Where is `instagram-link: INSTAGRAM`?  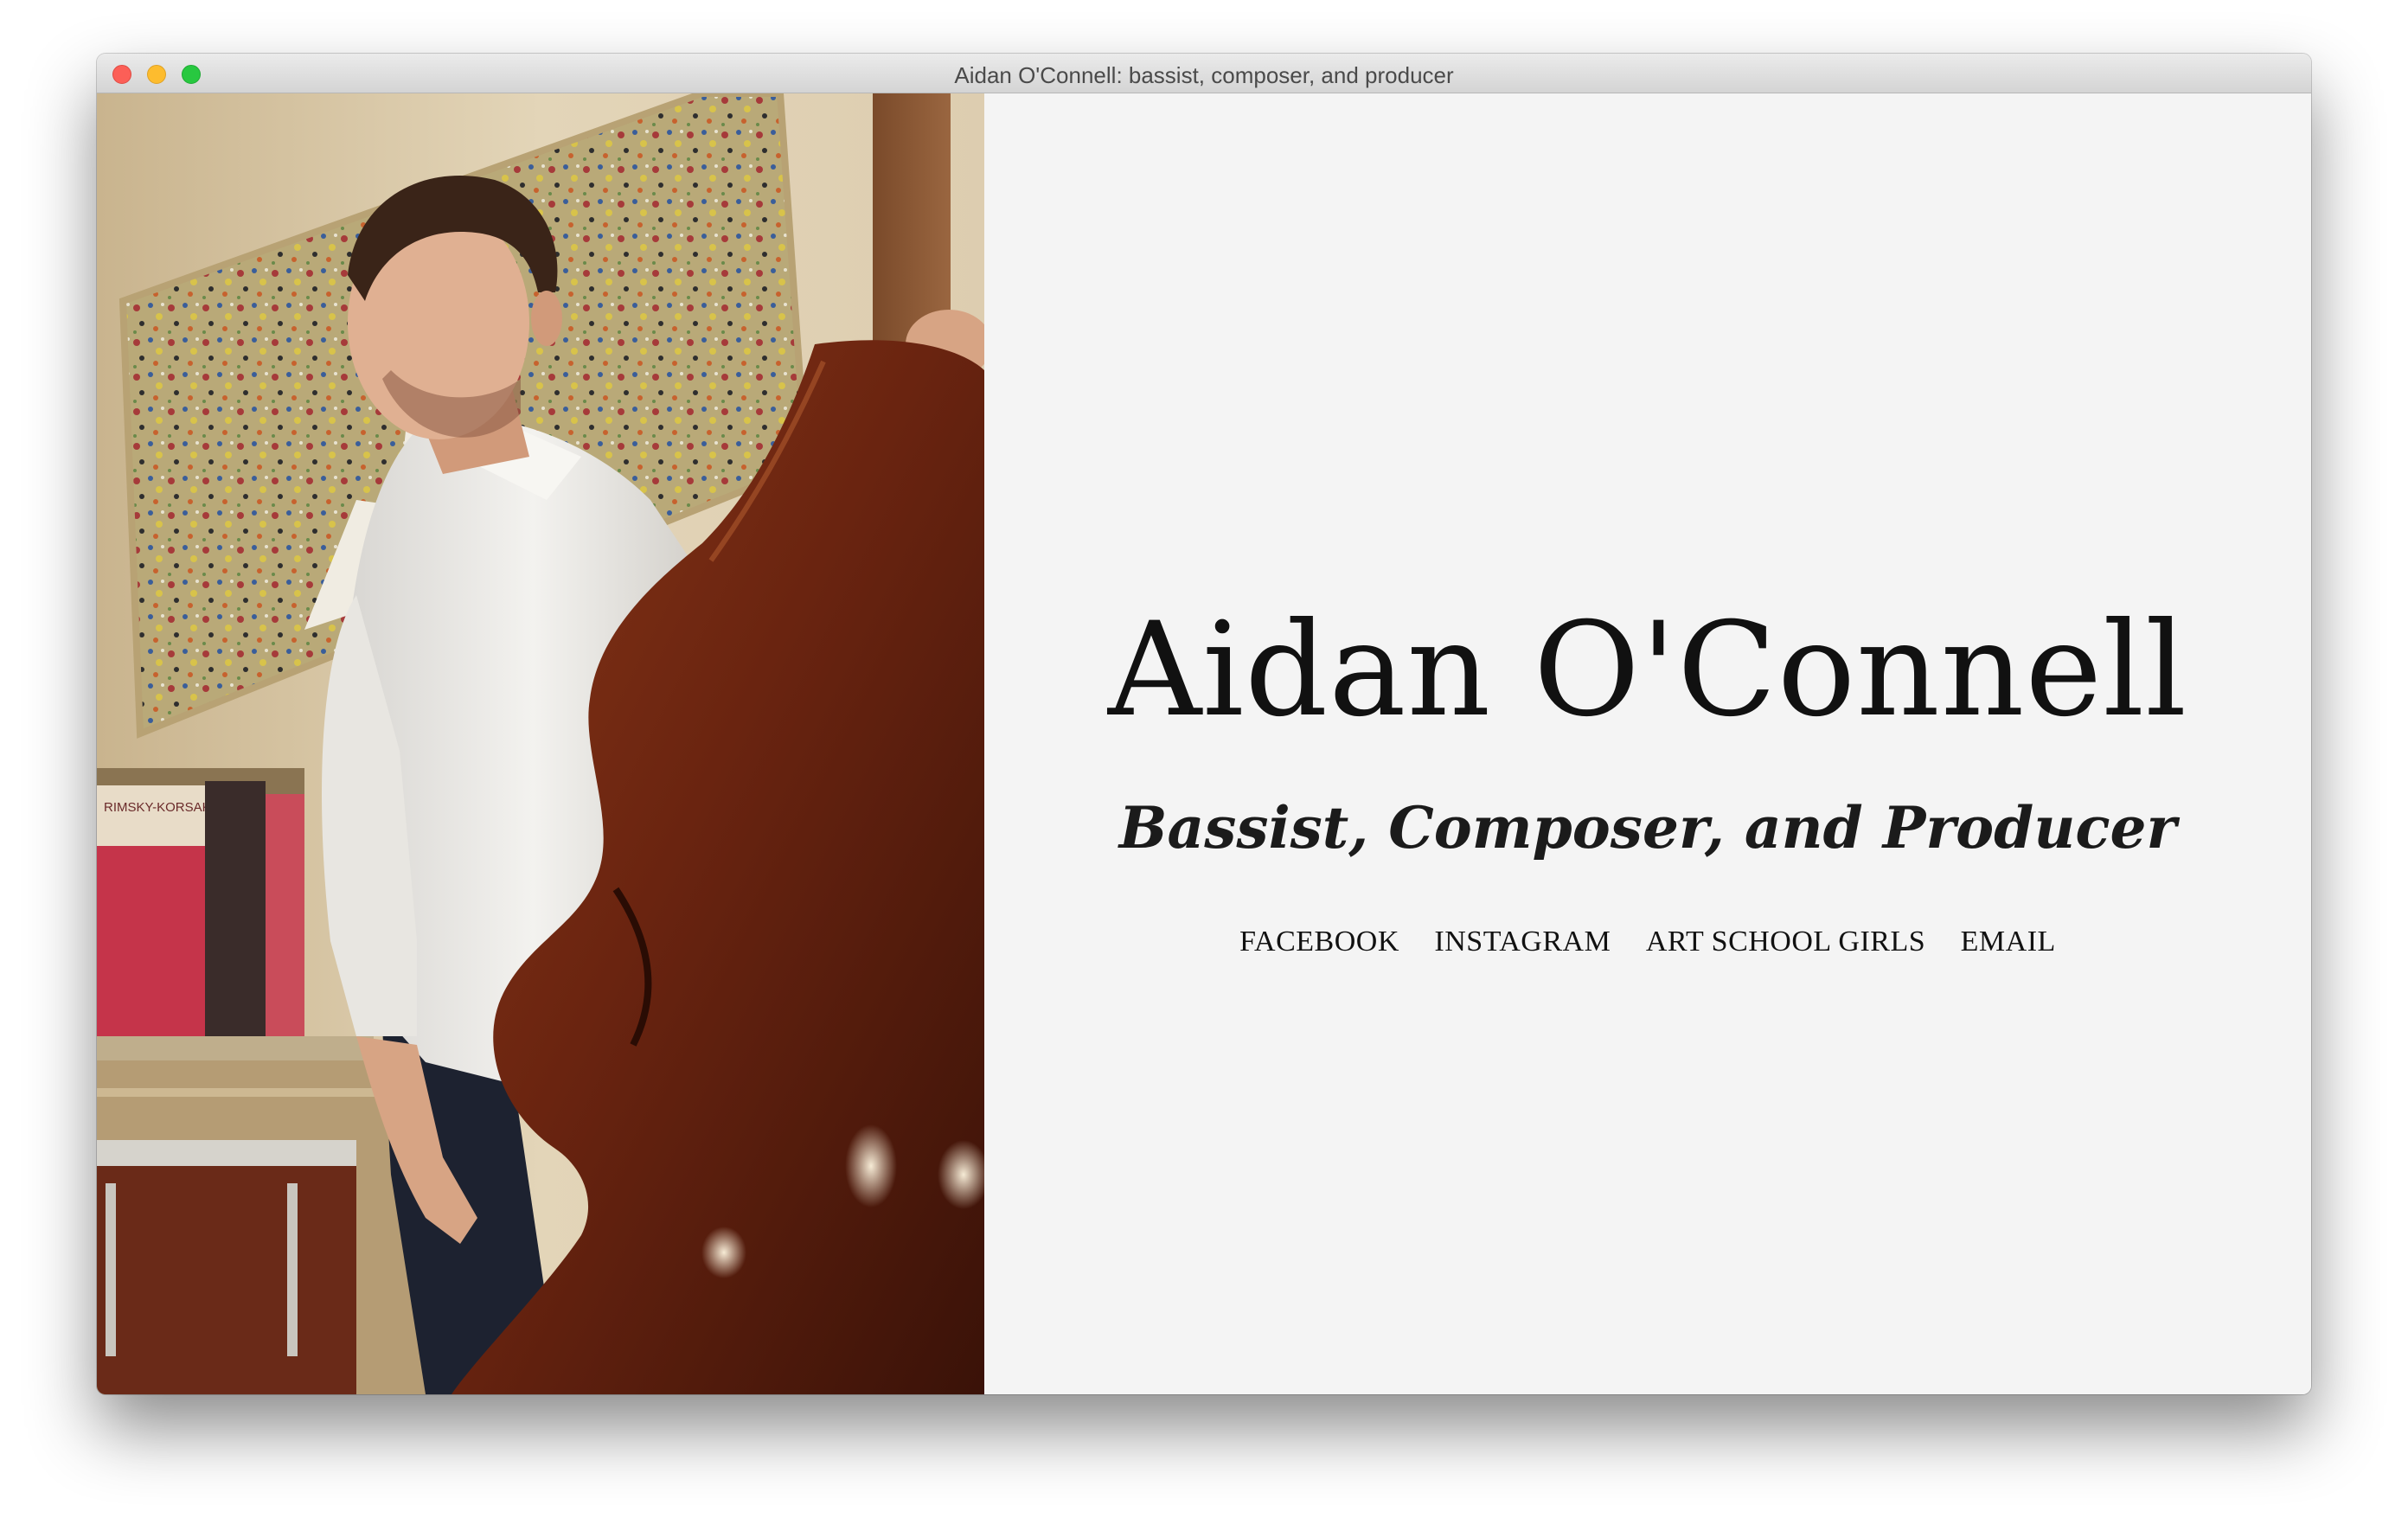
instagram-link: INSTAGRAM is located at coordinates (1522, 942).